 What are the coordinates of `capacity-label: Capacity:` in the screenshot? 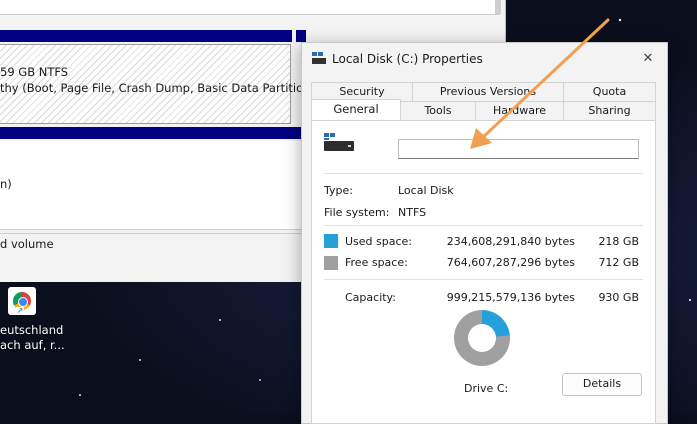 It's located at (370, 297).